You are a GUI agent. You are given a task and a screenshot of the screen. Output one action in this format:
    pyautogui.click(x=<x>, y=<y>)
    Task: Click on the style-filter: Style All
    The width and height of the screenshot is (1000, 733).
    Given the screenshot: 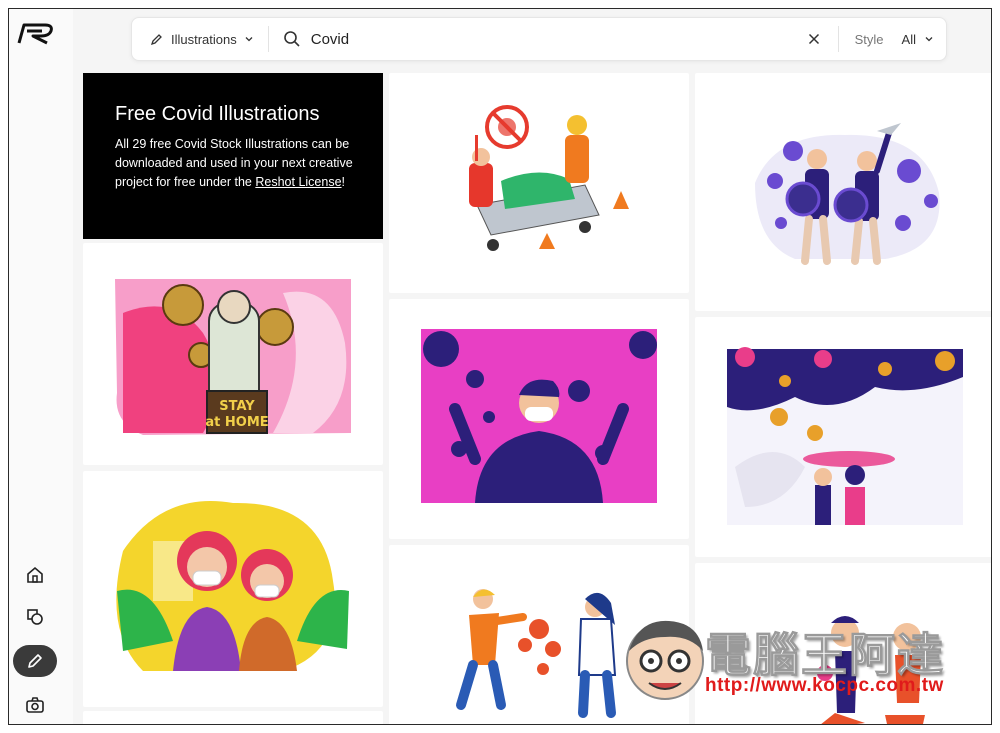 What is the action you would take?
    pyautogui.click(x=891, y=39)
    